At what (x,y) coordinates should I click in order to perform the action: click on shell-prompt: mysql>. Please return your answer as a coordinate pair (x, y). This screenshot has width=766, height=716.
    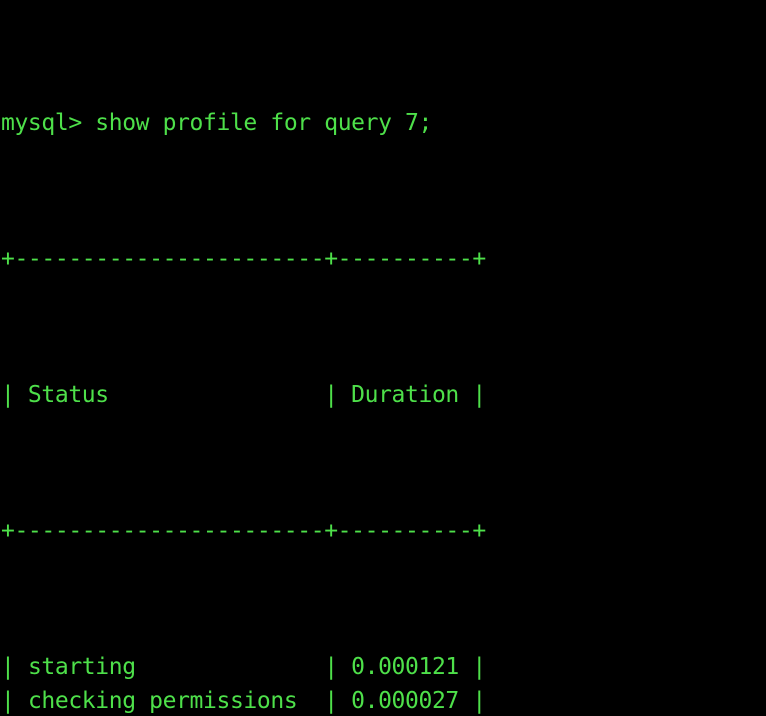
    Looking at the image, I should click on (48, 123).